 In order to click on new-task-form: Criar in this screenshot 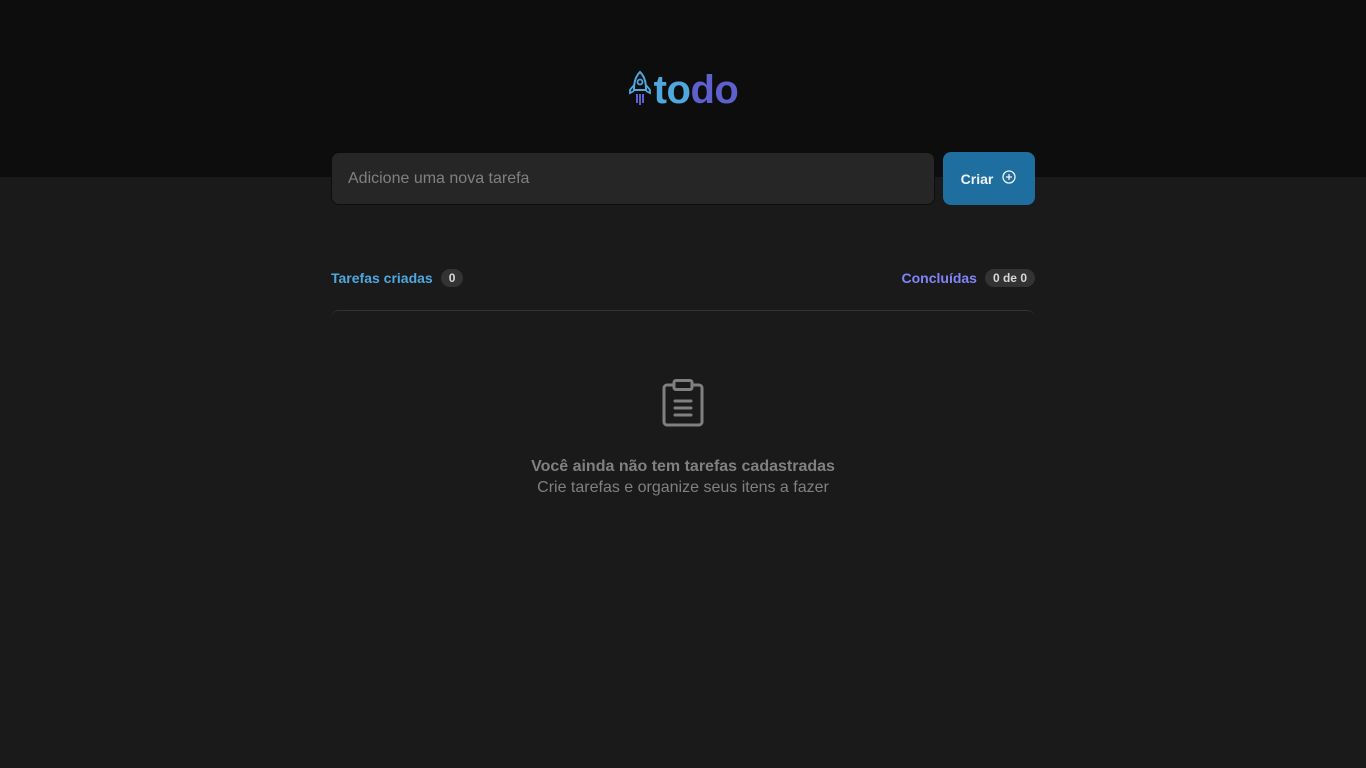, I will do `click(683, 178)`.